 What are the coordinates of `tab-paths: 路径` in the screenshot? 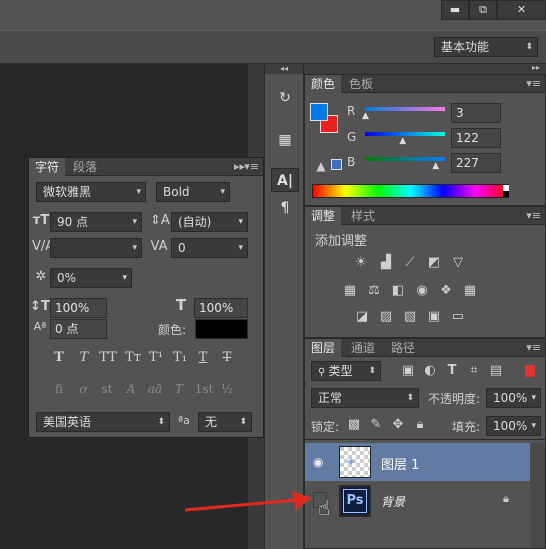 It's located at (403, 348).